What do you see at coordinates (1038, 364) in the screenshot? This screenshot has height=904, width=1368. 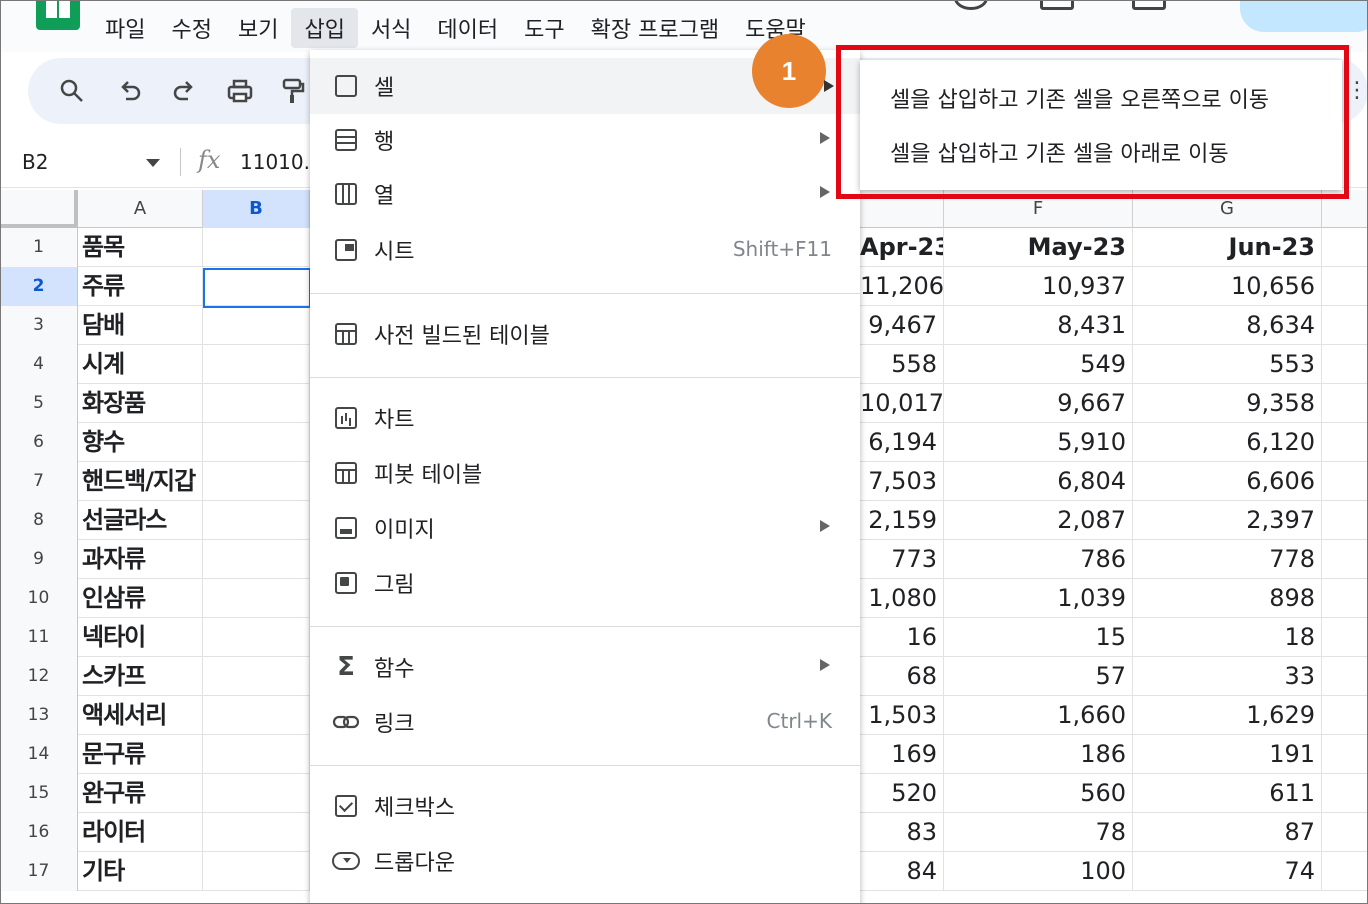 I see `cell-f: 549` at bounding box center [1038, 364].